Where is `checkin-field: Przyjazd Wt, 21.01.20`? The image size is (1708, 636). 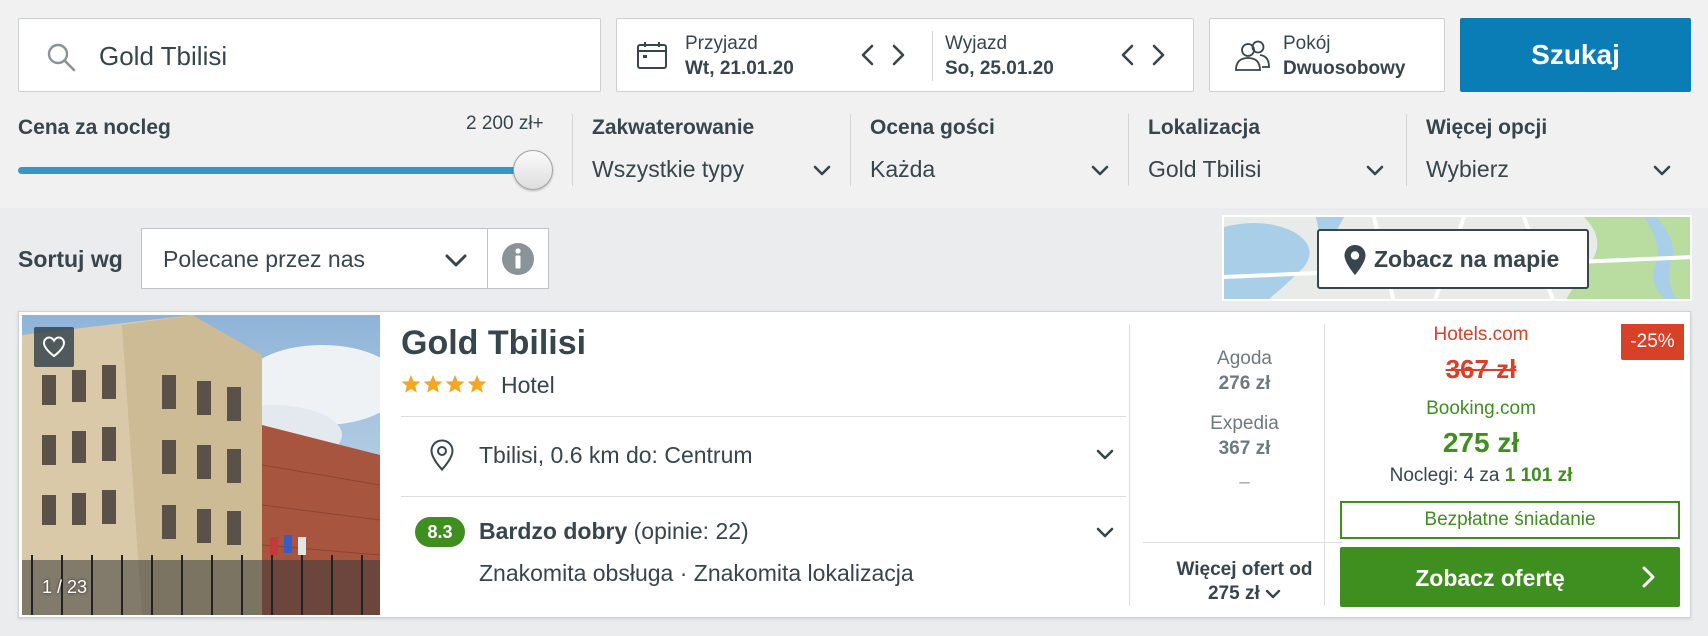 checkin-field: Przyjazd Wt, 21.01.20 is located at coordinates (739, 56).